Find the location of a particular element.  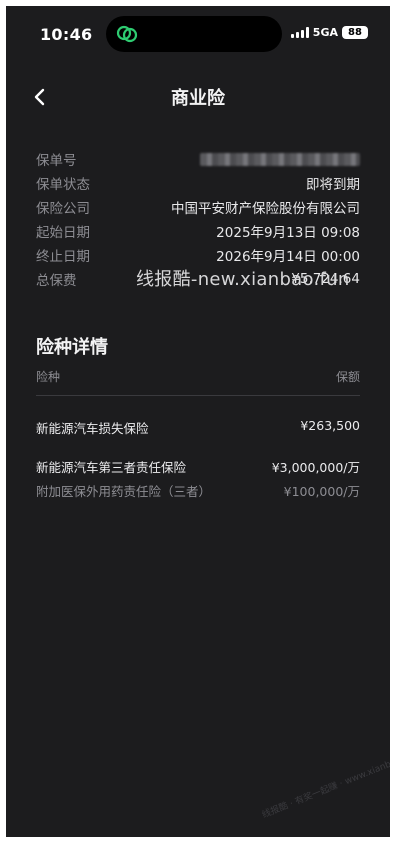

field-label: 终止日期 is located at coordinates (63, 257).